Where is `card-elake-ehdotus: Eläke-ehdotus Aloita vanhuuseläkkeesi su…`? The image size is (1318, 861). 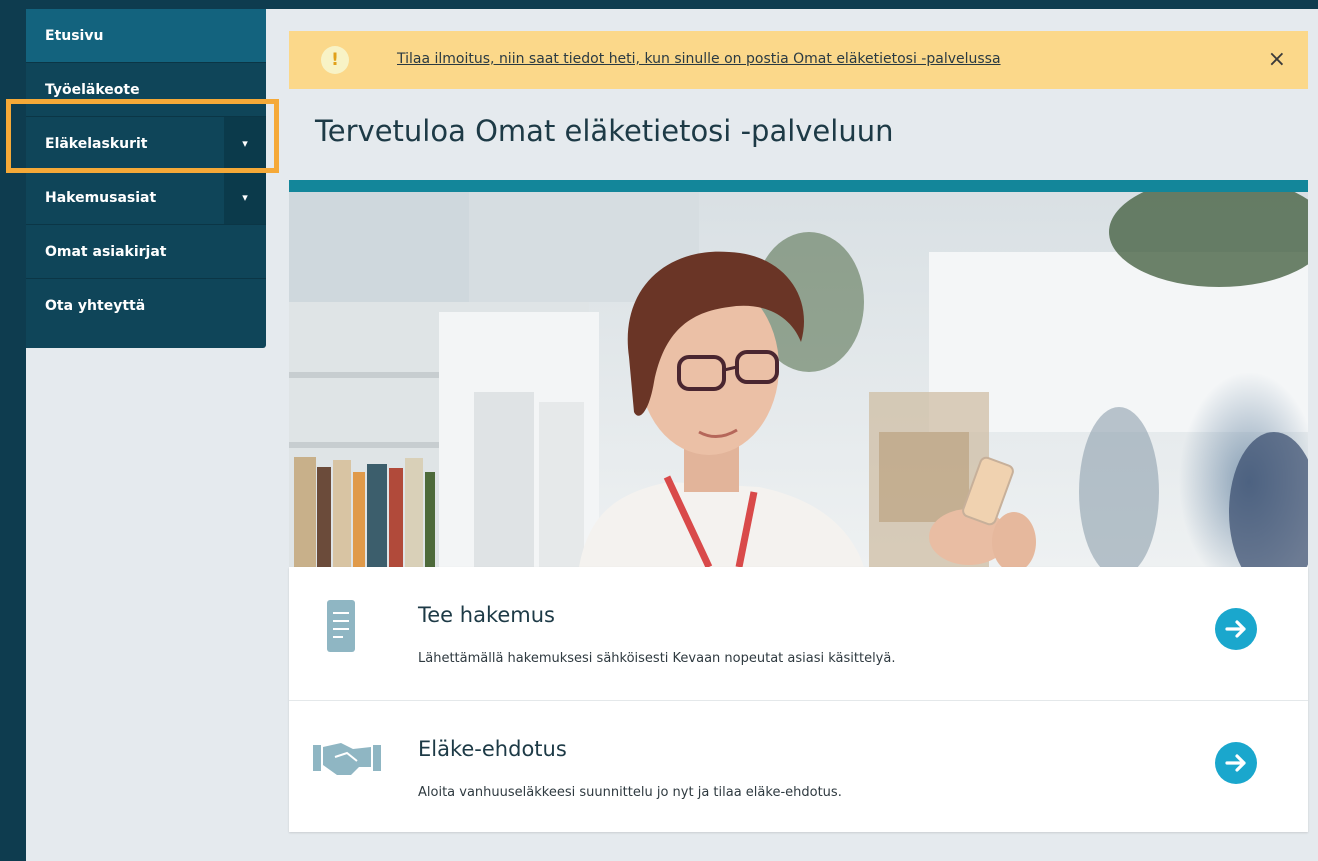 card-elake-ehdotus: Eläke-ehdotus Aloita vanhuuseläkkeesi su… is located at coordinates (798, 766).